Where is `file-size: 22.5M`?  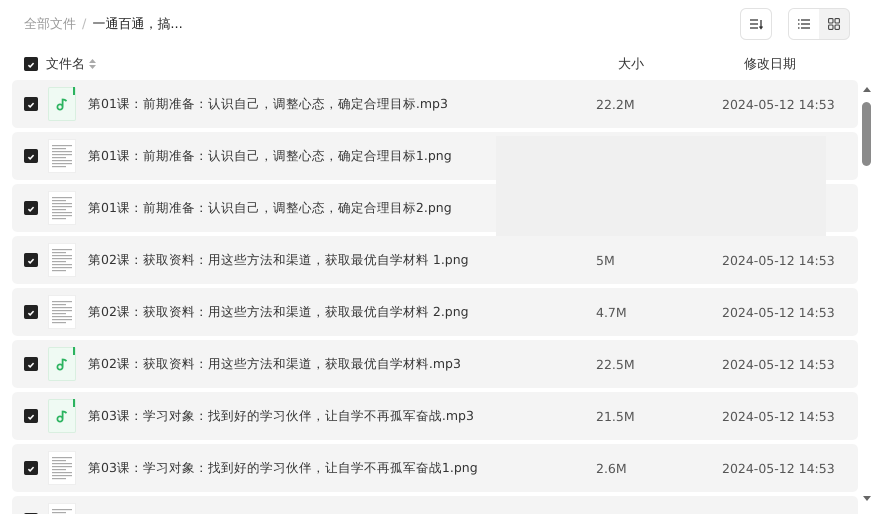
file-size: 22.5M is located at coordinates (616, 364).